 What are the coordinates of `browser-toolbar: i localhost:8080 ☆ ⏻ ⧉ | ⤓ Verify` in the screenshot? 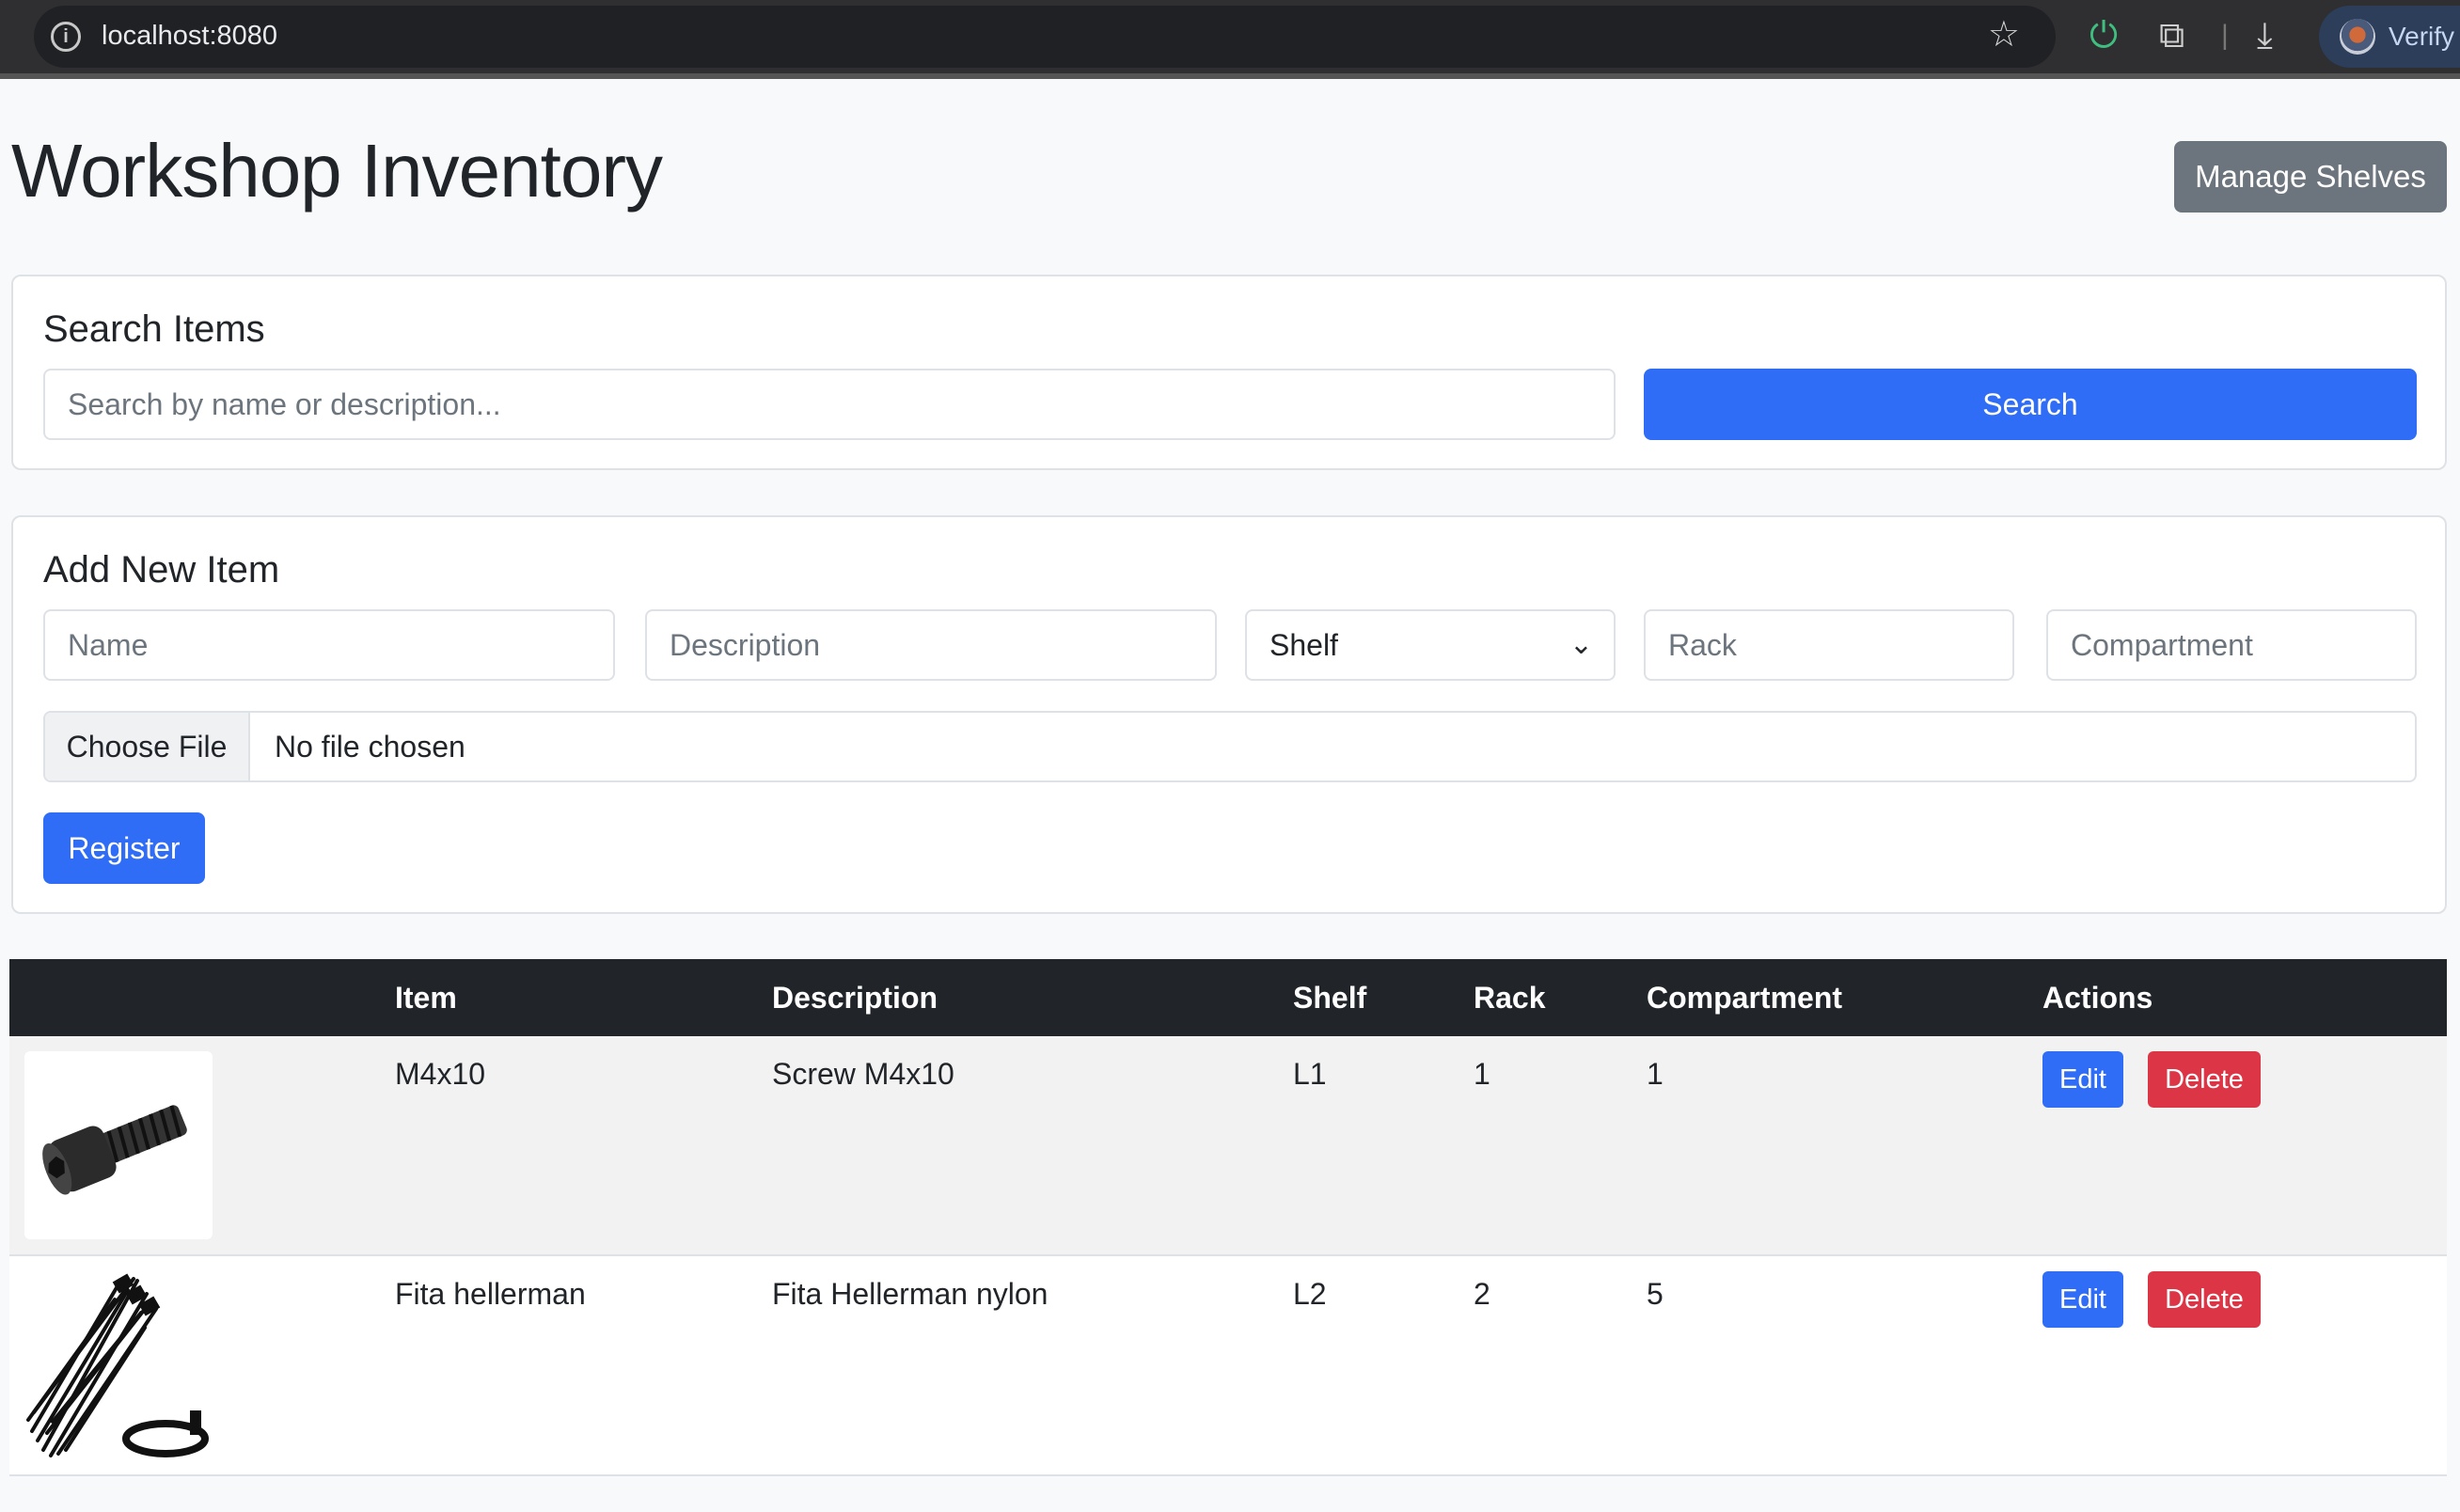 It's located at (1230, 39).